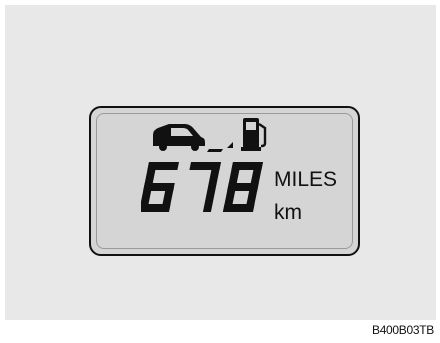  Describe the element at coordinates (254, 134) in the screenshot. I see `fuel-pump-icon` at that location.